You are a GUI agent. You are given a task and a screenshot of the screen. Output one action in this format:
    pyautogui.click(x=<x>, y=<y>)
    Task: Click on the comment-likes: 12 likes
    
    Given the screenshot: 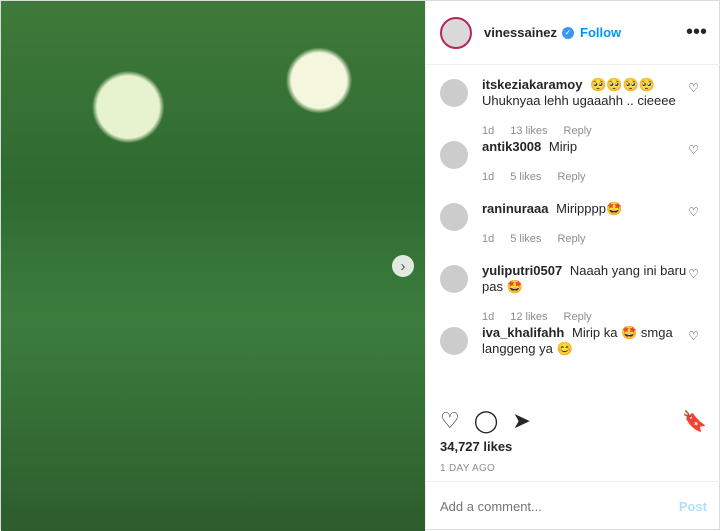 What is the action you would take?
    pyautogui.click(x=528, y=317)
    